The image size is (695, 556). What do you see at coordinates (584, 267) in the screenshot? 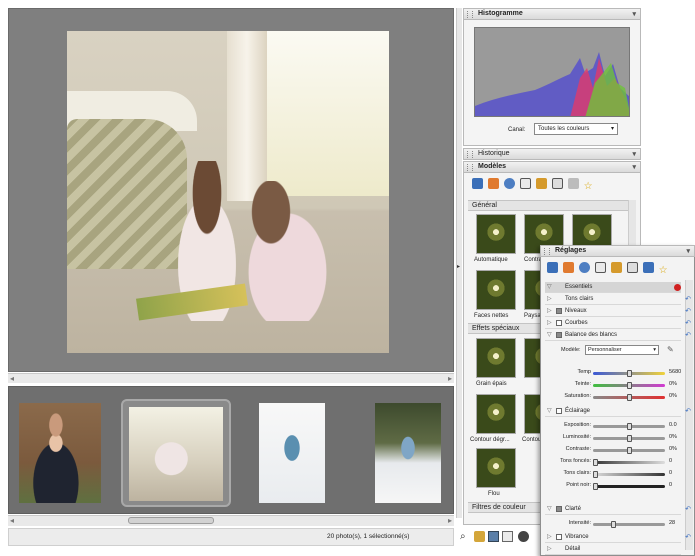
I see `adj-color-icon` at bounding box center [584, 267].